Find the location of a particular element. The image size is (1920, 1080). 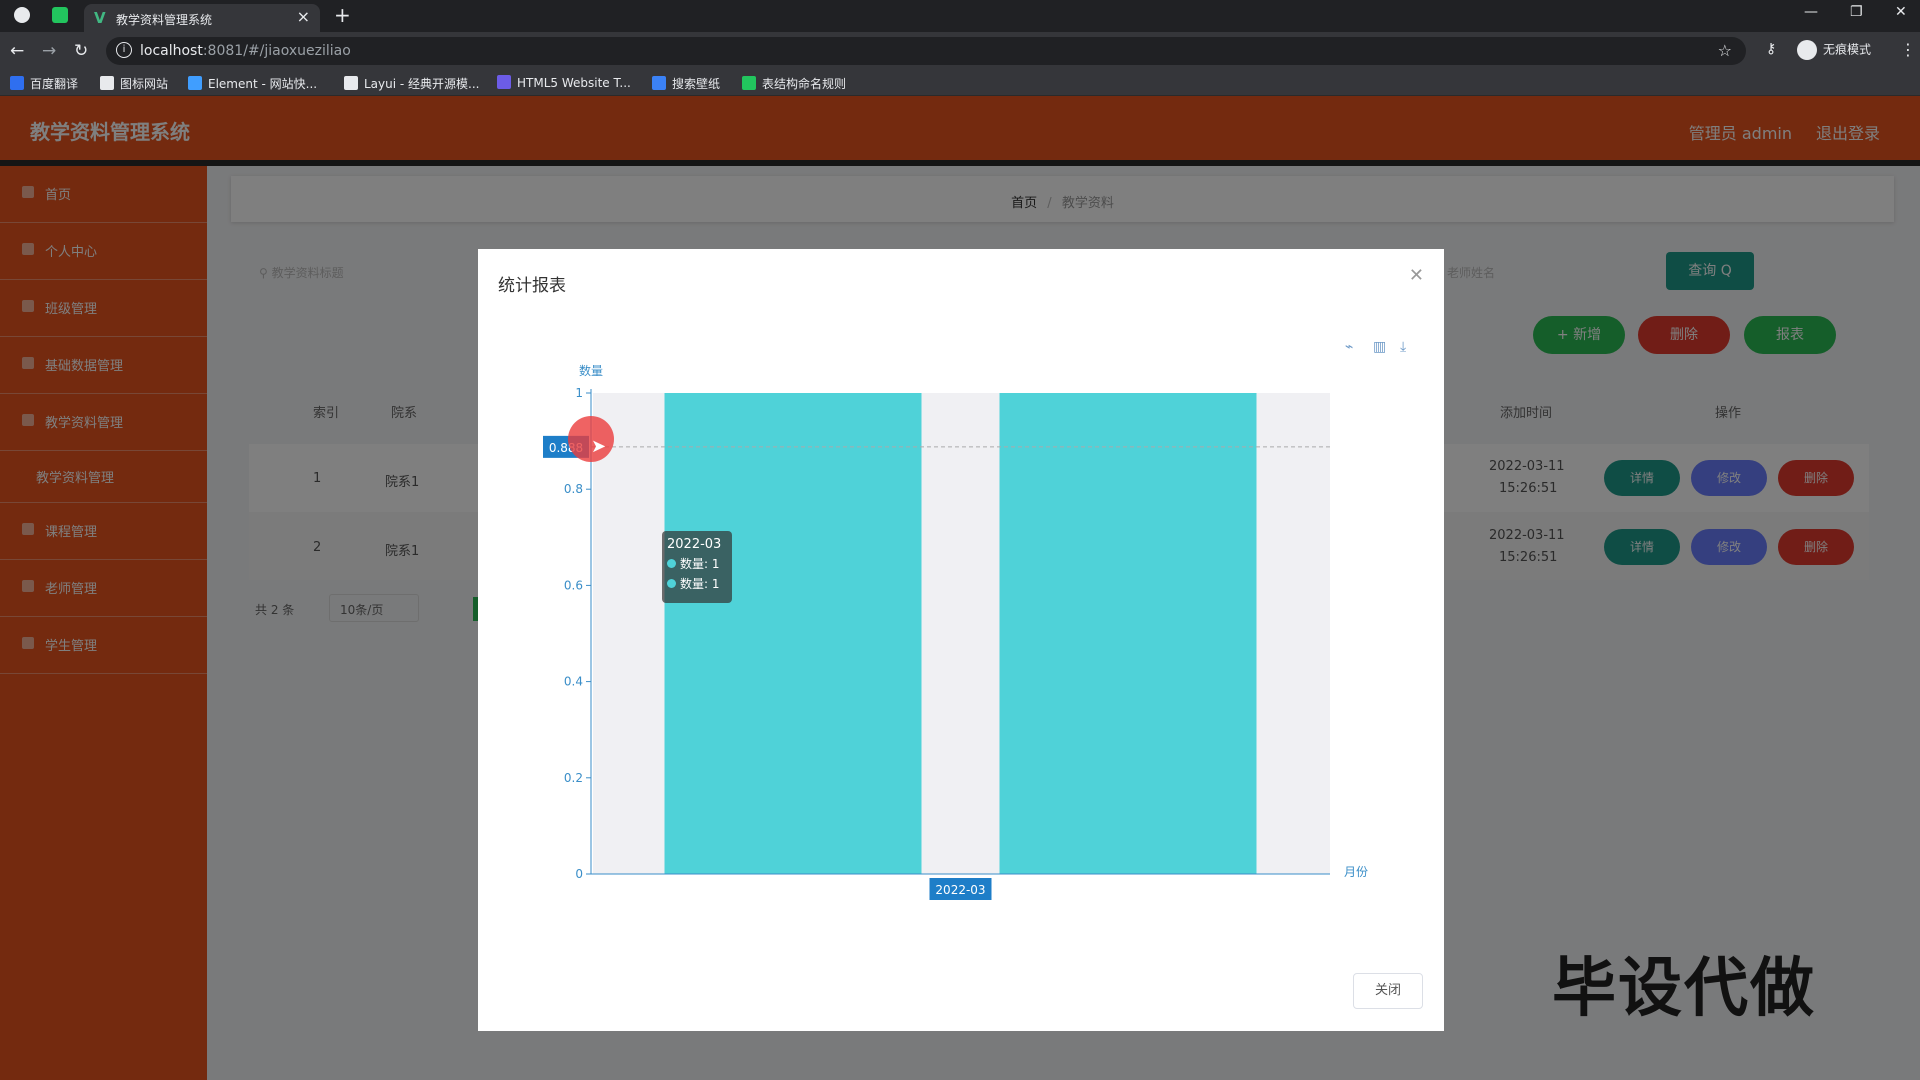

y-axis-title: 数量 is located at coordinates (591, 370).